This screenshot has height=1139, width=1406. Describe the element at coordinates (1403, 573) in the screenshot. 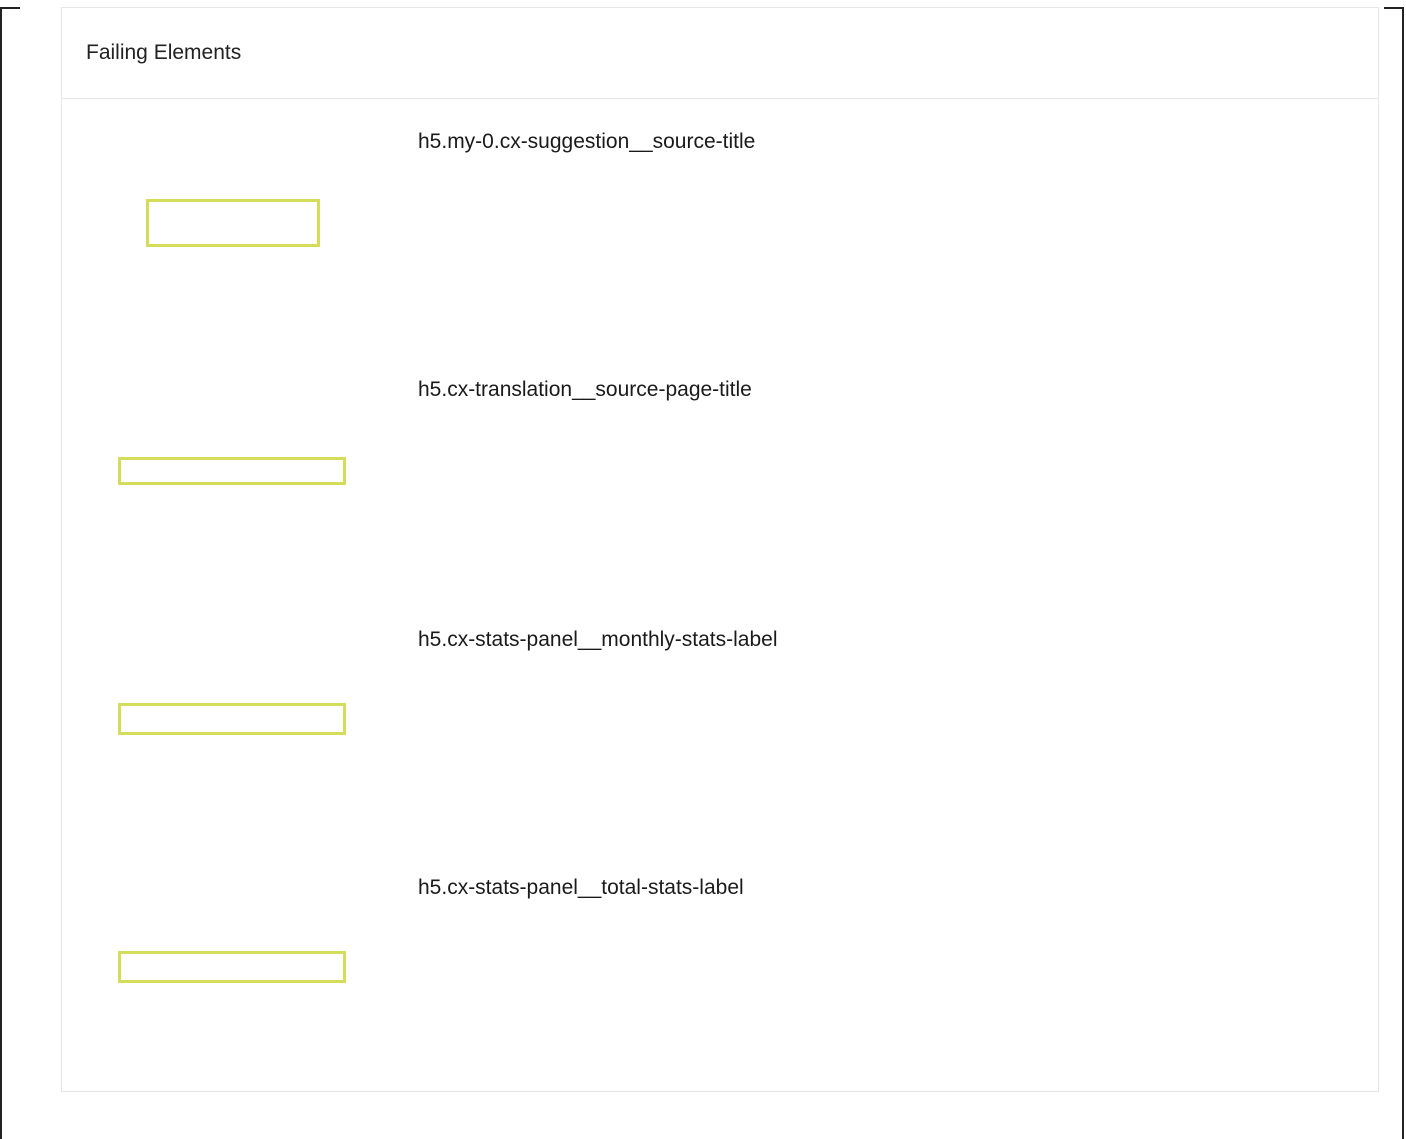

I see `frame-right-edge` at that location.